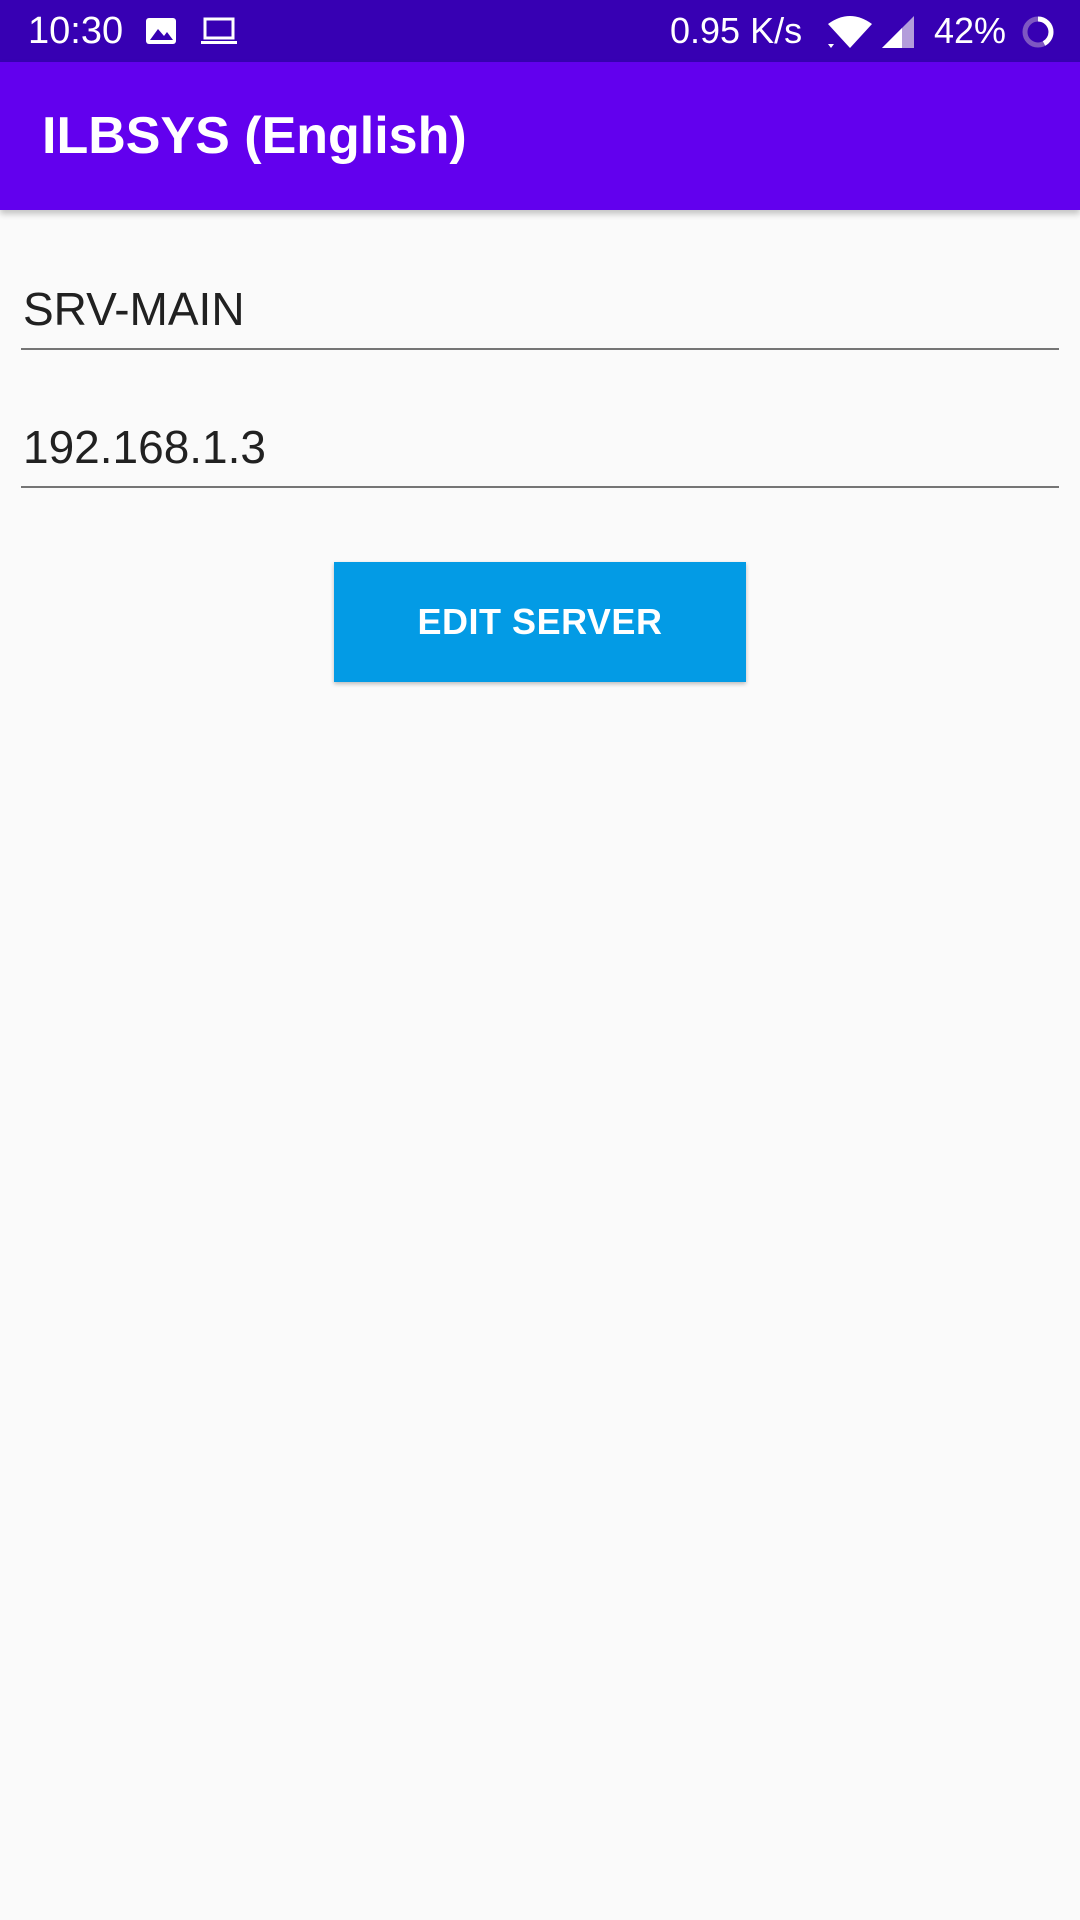 The height and width of the screenshot is (1920, 1080). Describe the element at coordinates (850, 32) in the screenshot. I see `wifi-icon` at that location.